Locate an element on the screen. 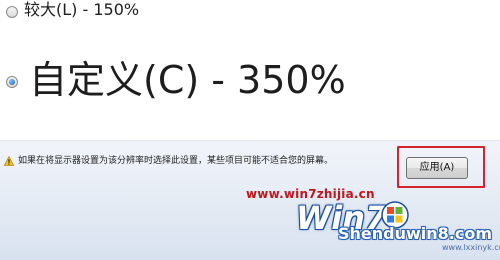  option-larger-radio is located at coordinates (12, 12).